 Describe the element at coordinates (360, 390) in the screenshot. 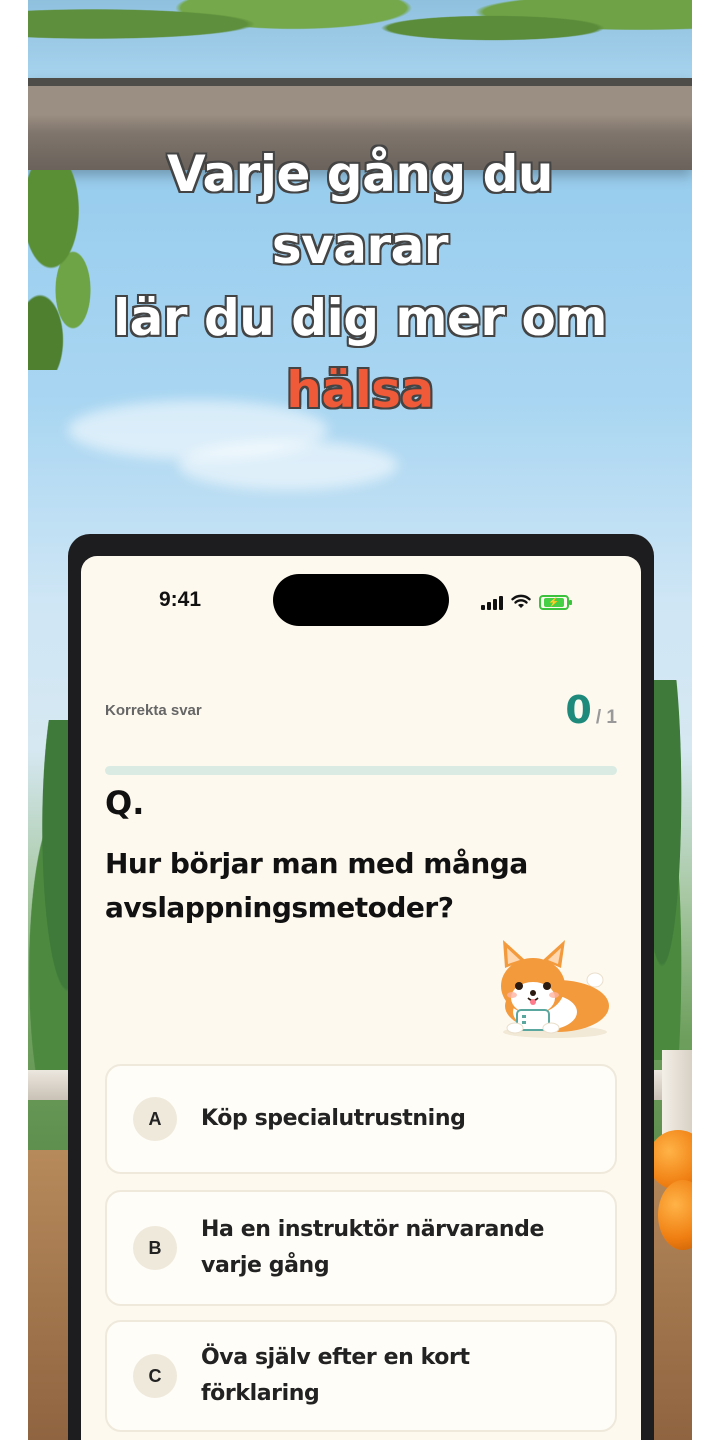

I see `headline-accent-word: hälsa` at that location.